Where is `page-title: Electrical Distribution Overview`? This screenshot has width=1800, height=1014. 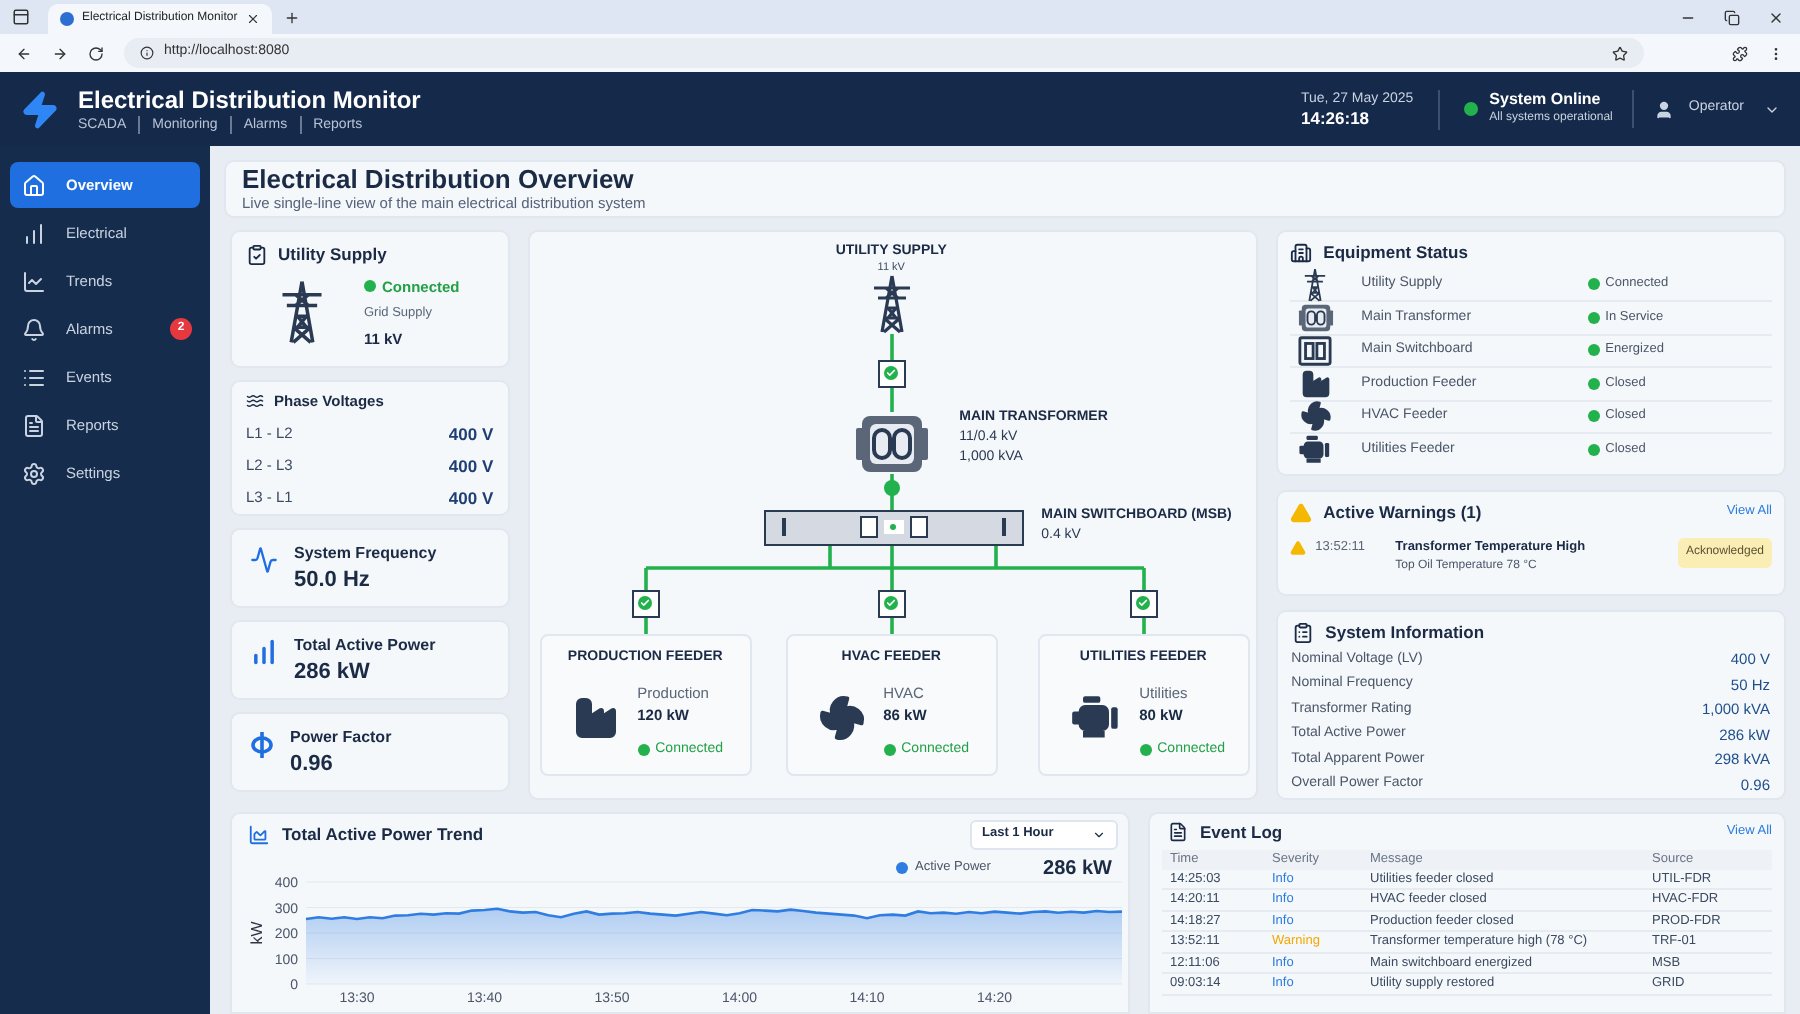
page-title: Electrical Distribution Overview is located at coordinates (439, 179).